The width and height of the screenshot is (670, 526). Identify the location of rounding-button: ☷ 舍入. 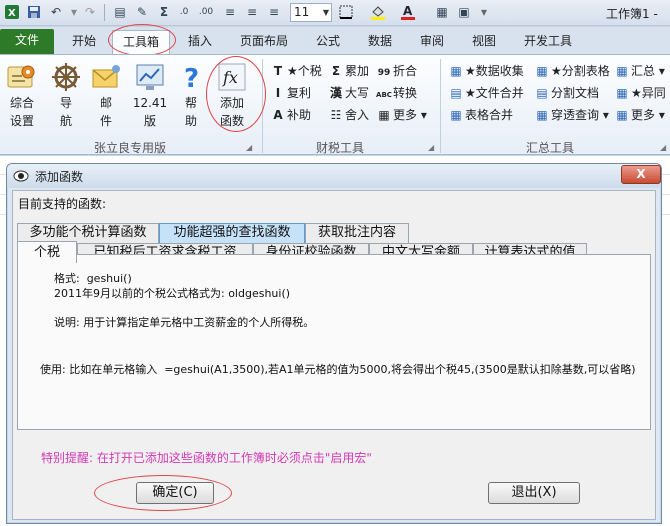
(348, 115).